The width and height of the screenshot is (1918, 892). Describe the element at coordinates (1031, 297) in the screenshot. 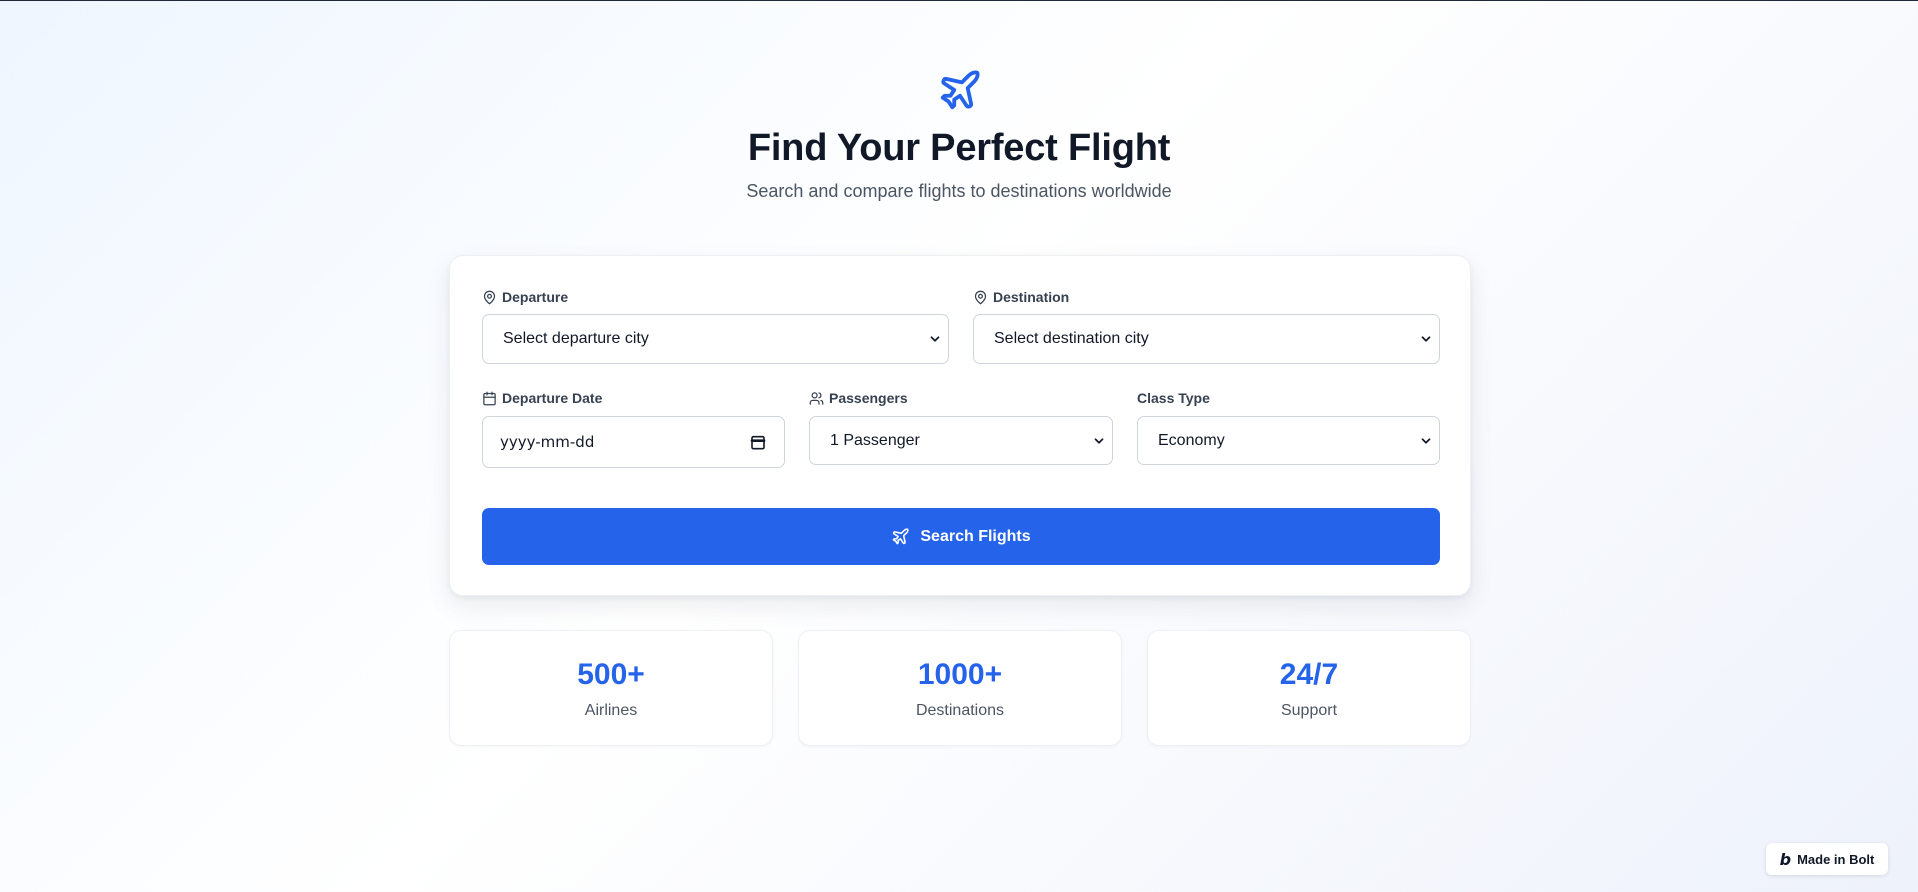

I see `destination-label-text: Destination` at that location.